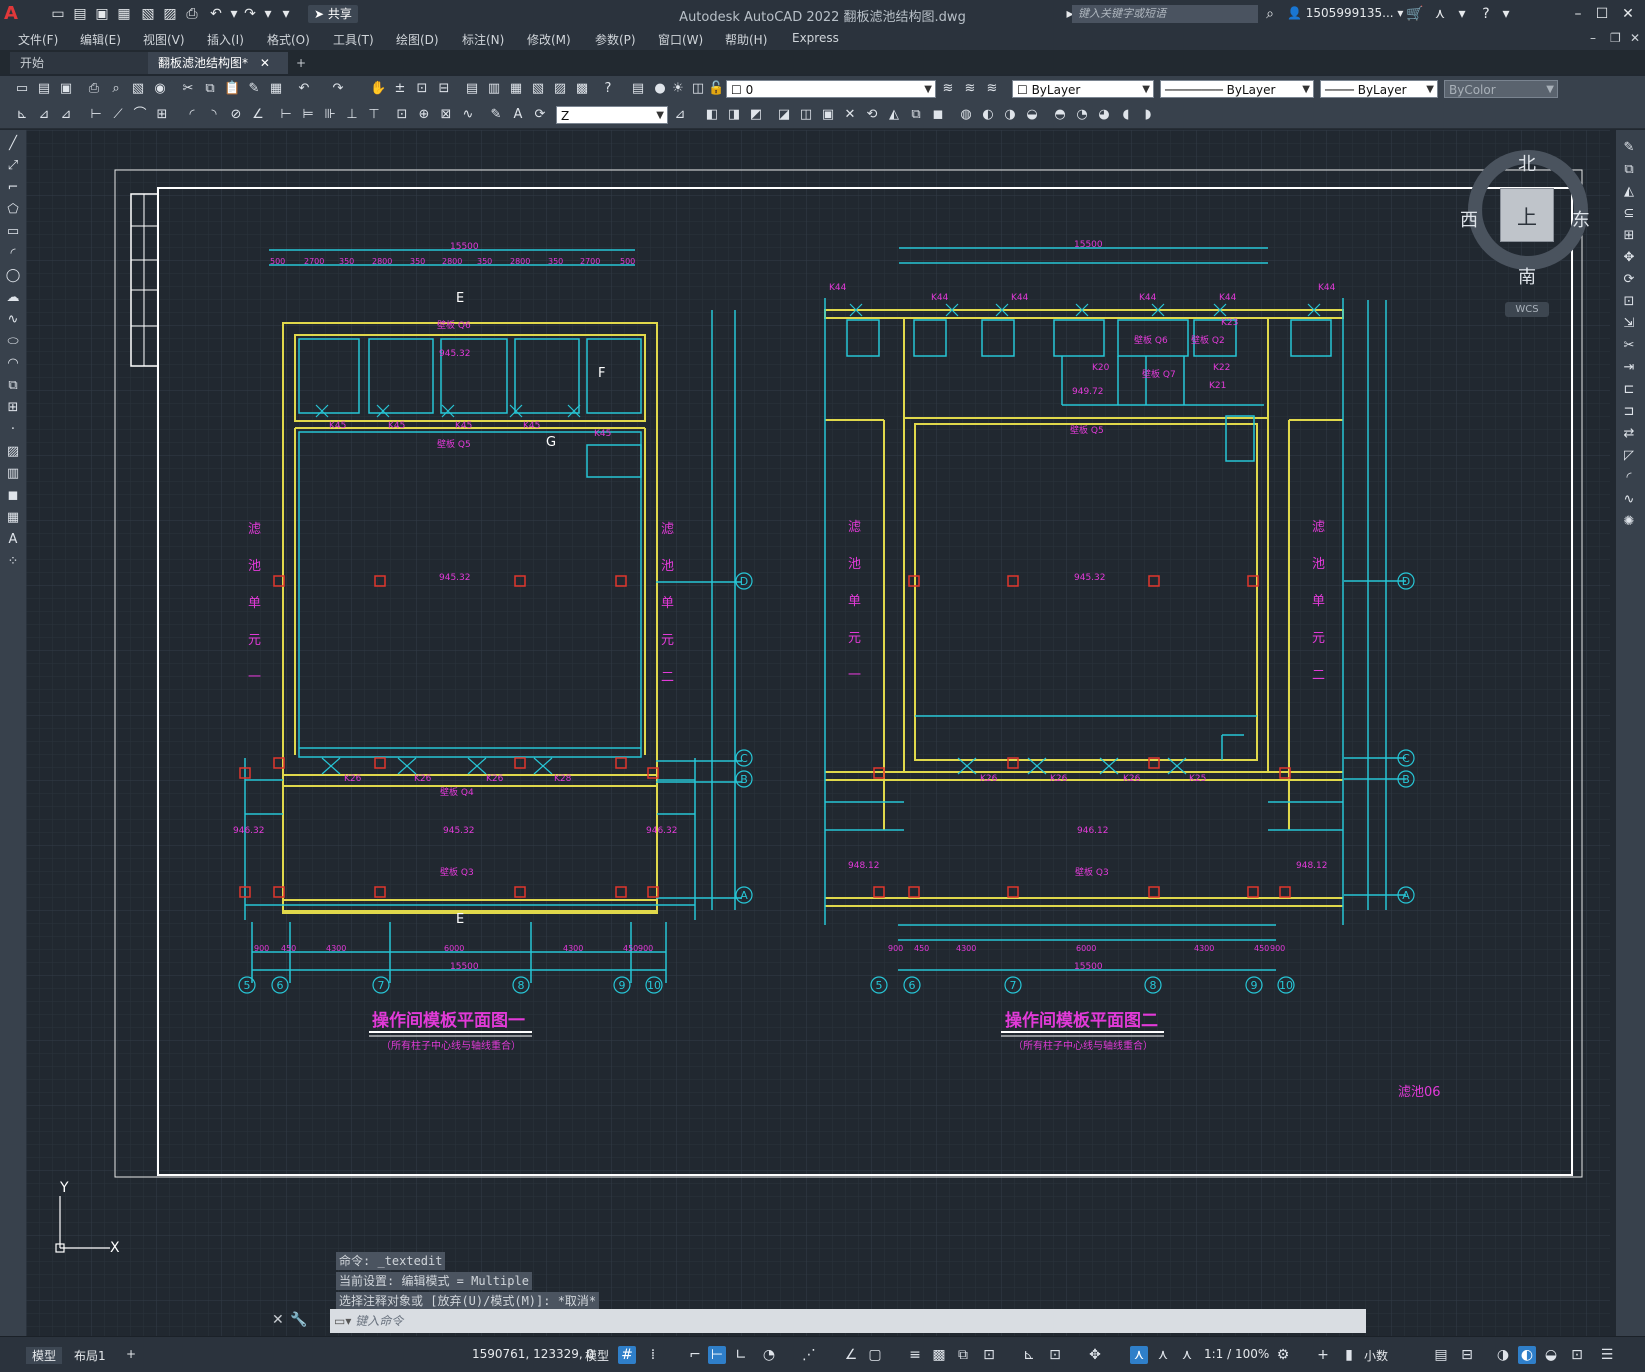  Describe the element at coordinates (1629, 192) in the screenshot. I see `mirror-icon: ◭` at that location.